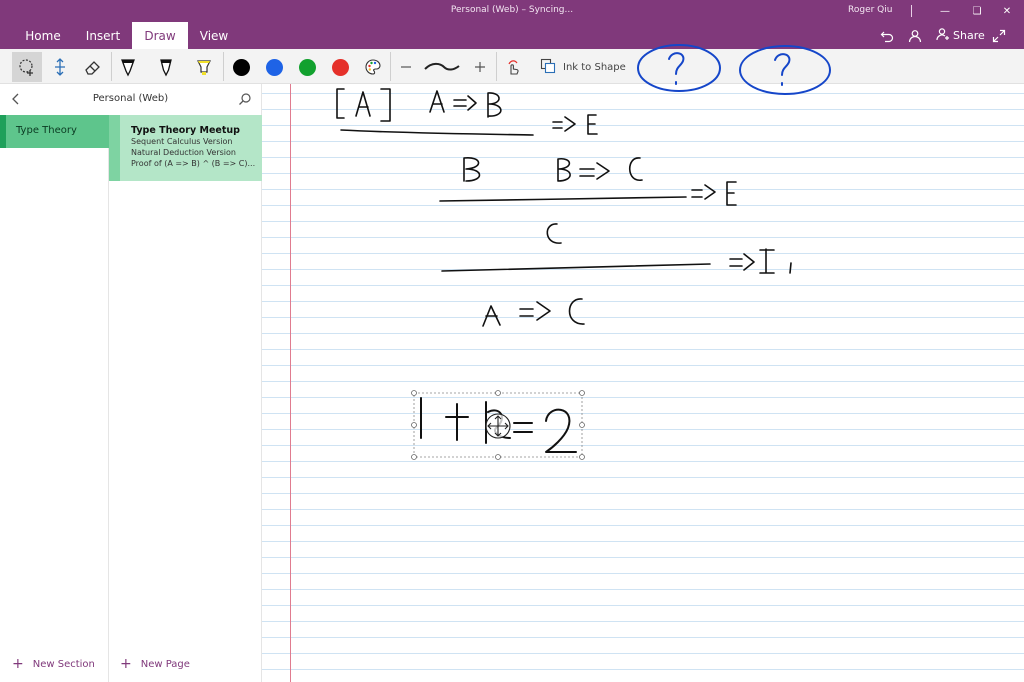 Image resolution: width=1024 pixels, height=682 pixels. Describe the element at coordinates (887, 35) in the screenshot. I see `undo-icon` at that location.